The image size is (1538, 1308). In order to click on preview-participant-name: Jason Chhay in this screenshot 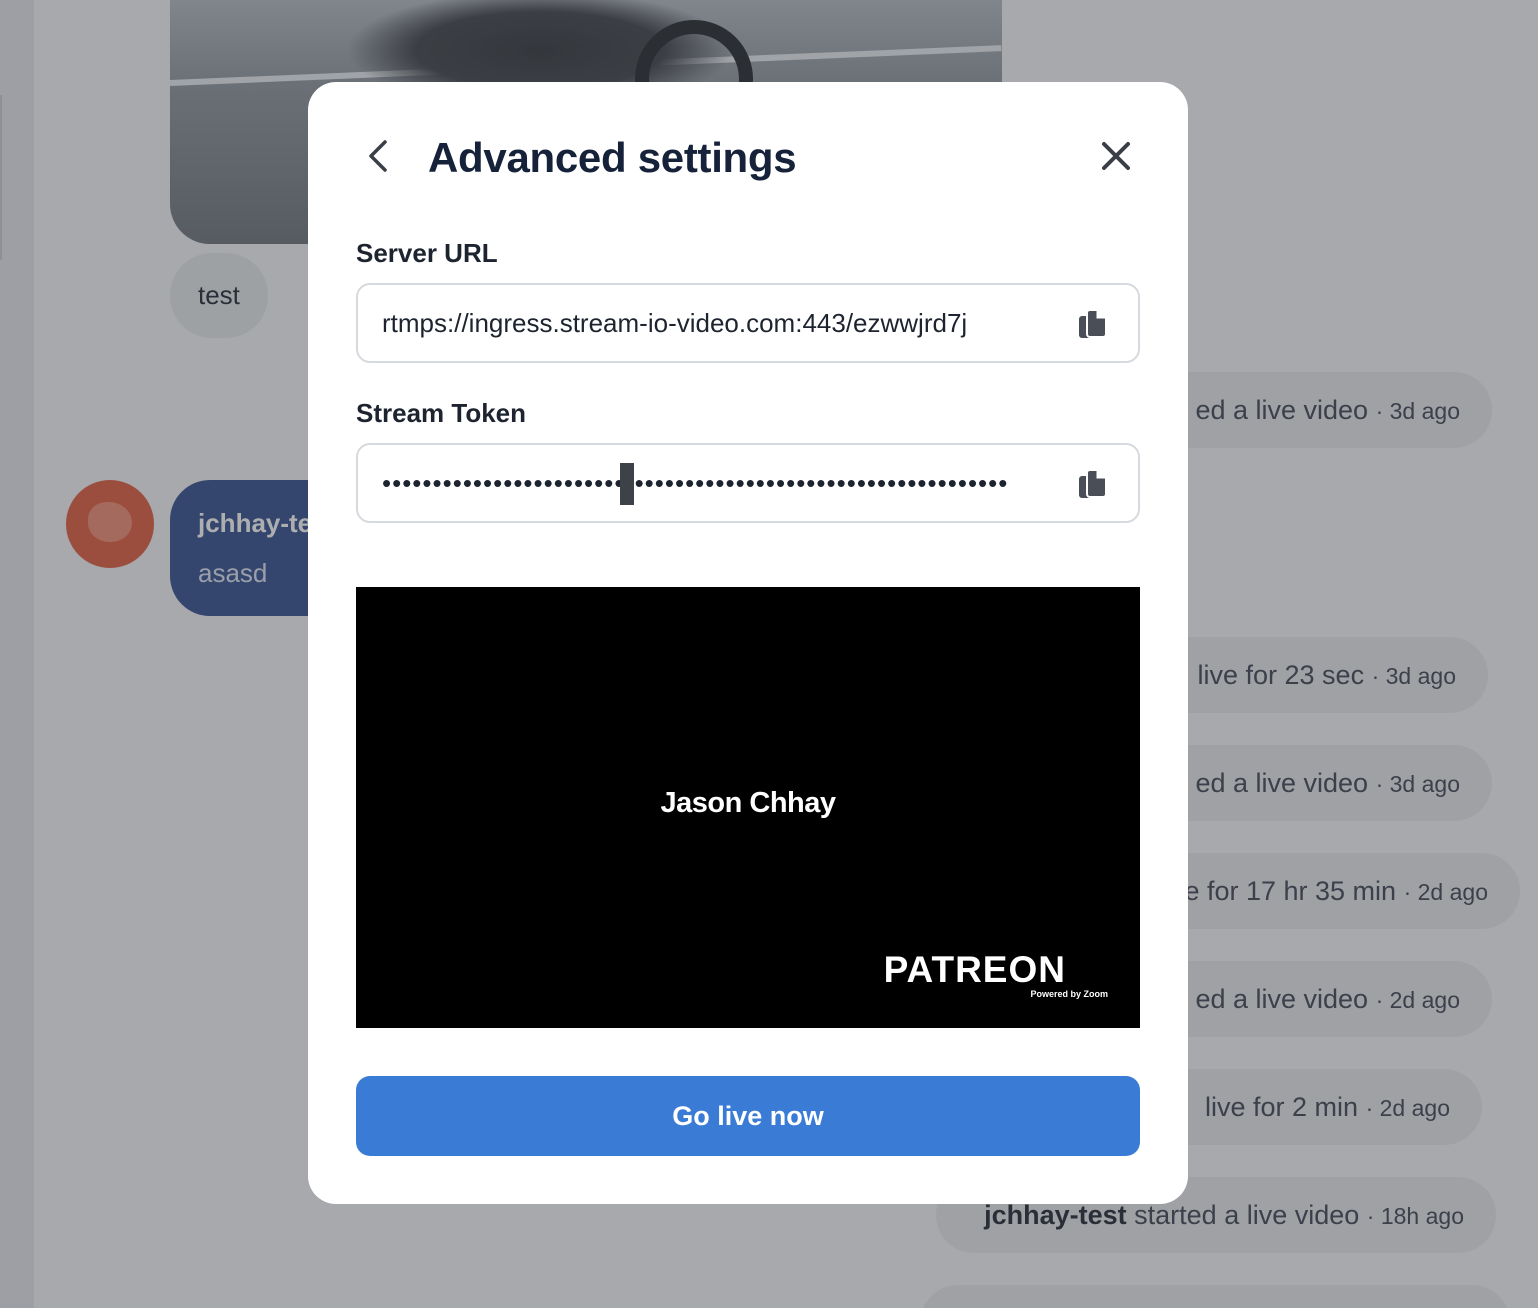, I will do `click(748, 803)`.